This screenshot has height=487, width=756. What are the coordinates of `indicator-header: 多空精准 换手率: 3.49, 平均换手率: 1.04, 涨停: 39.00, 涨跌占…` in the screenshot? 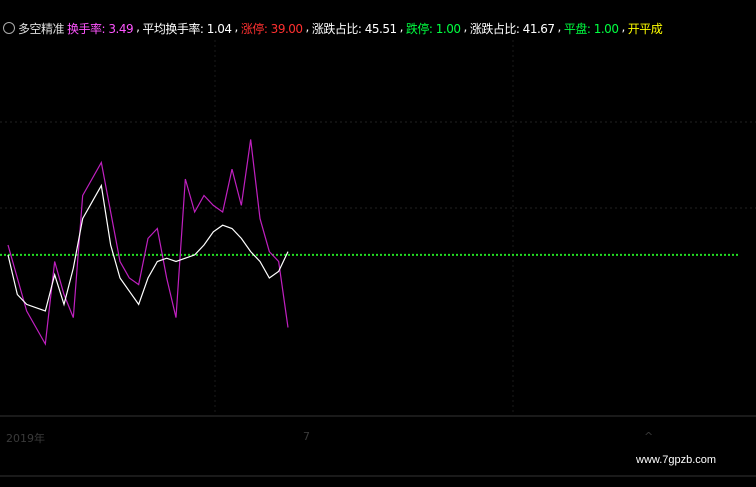 It's located at (334, 28).